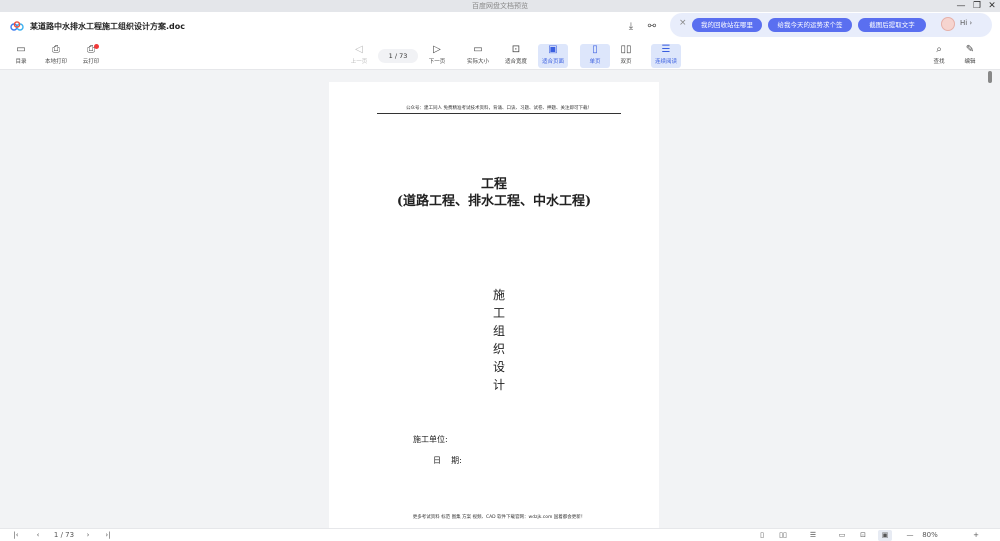 The width and height of the screenshot is (1000, 541). I want to click on doc-title-line2: (道路工程、排水工程、中水工程), so click(494, 201).